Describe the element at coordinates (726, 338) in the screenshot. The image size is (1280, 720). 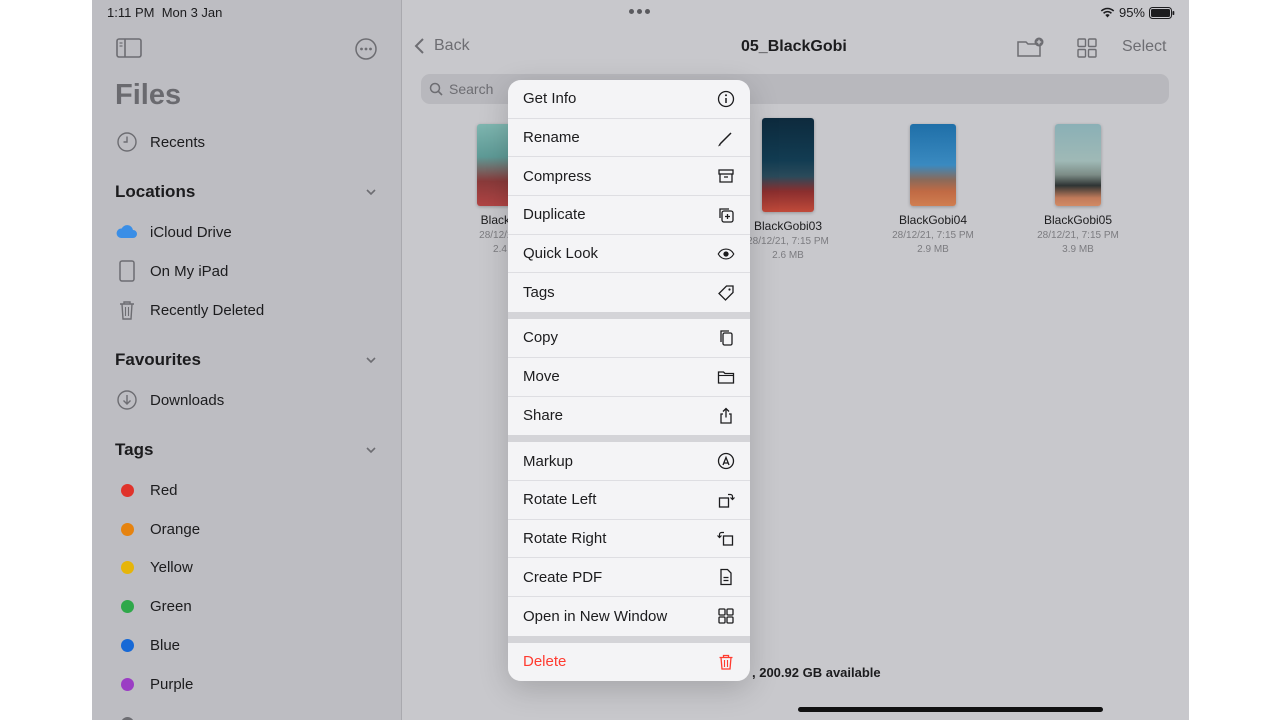
I see `copy-icon` at that location.